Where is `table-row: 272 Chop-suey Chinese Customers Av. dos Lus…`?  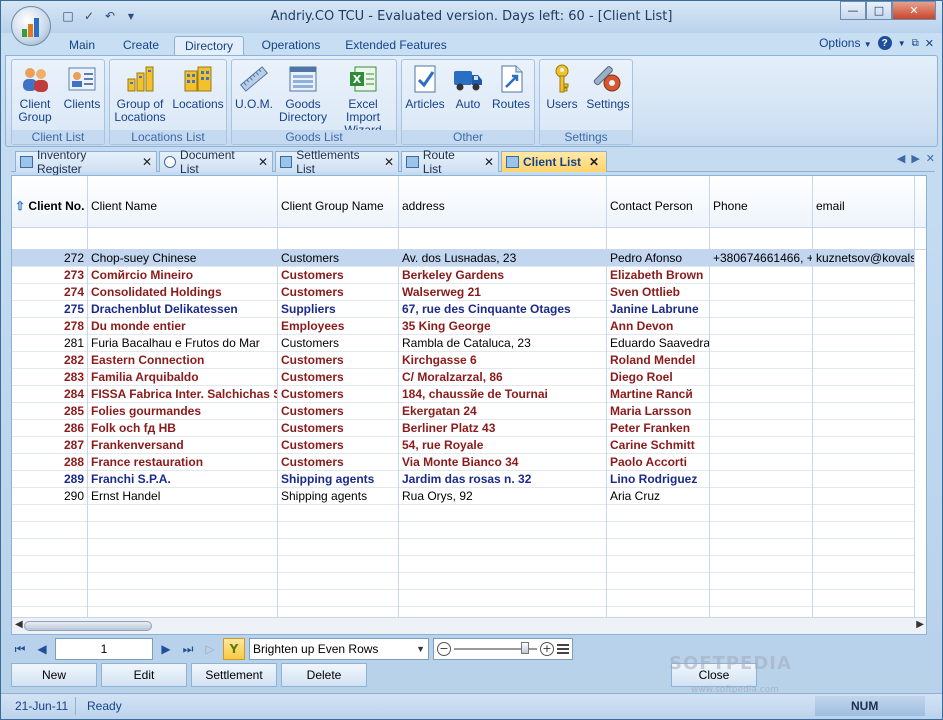 table-row: 272 Chop-suey Chinese Customers Av. dos Lus… is located at coordinates (463, 258).